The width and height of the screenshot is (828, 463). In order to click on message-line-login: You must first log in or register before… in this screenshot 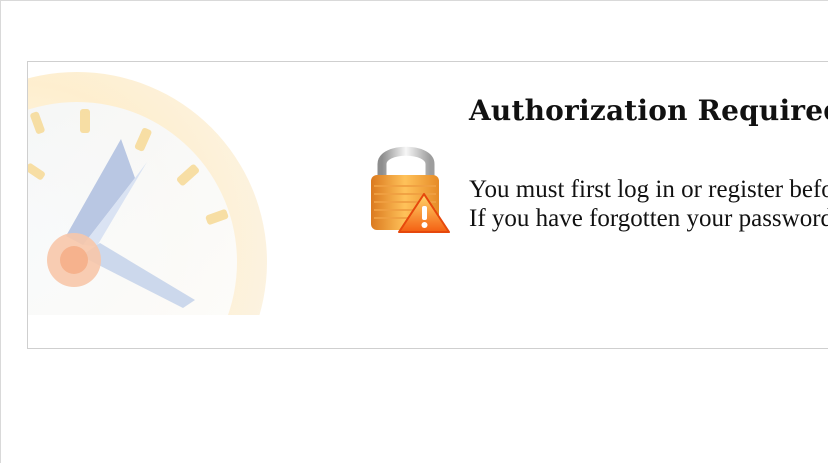, I will do `click(648, 189)`.